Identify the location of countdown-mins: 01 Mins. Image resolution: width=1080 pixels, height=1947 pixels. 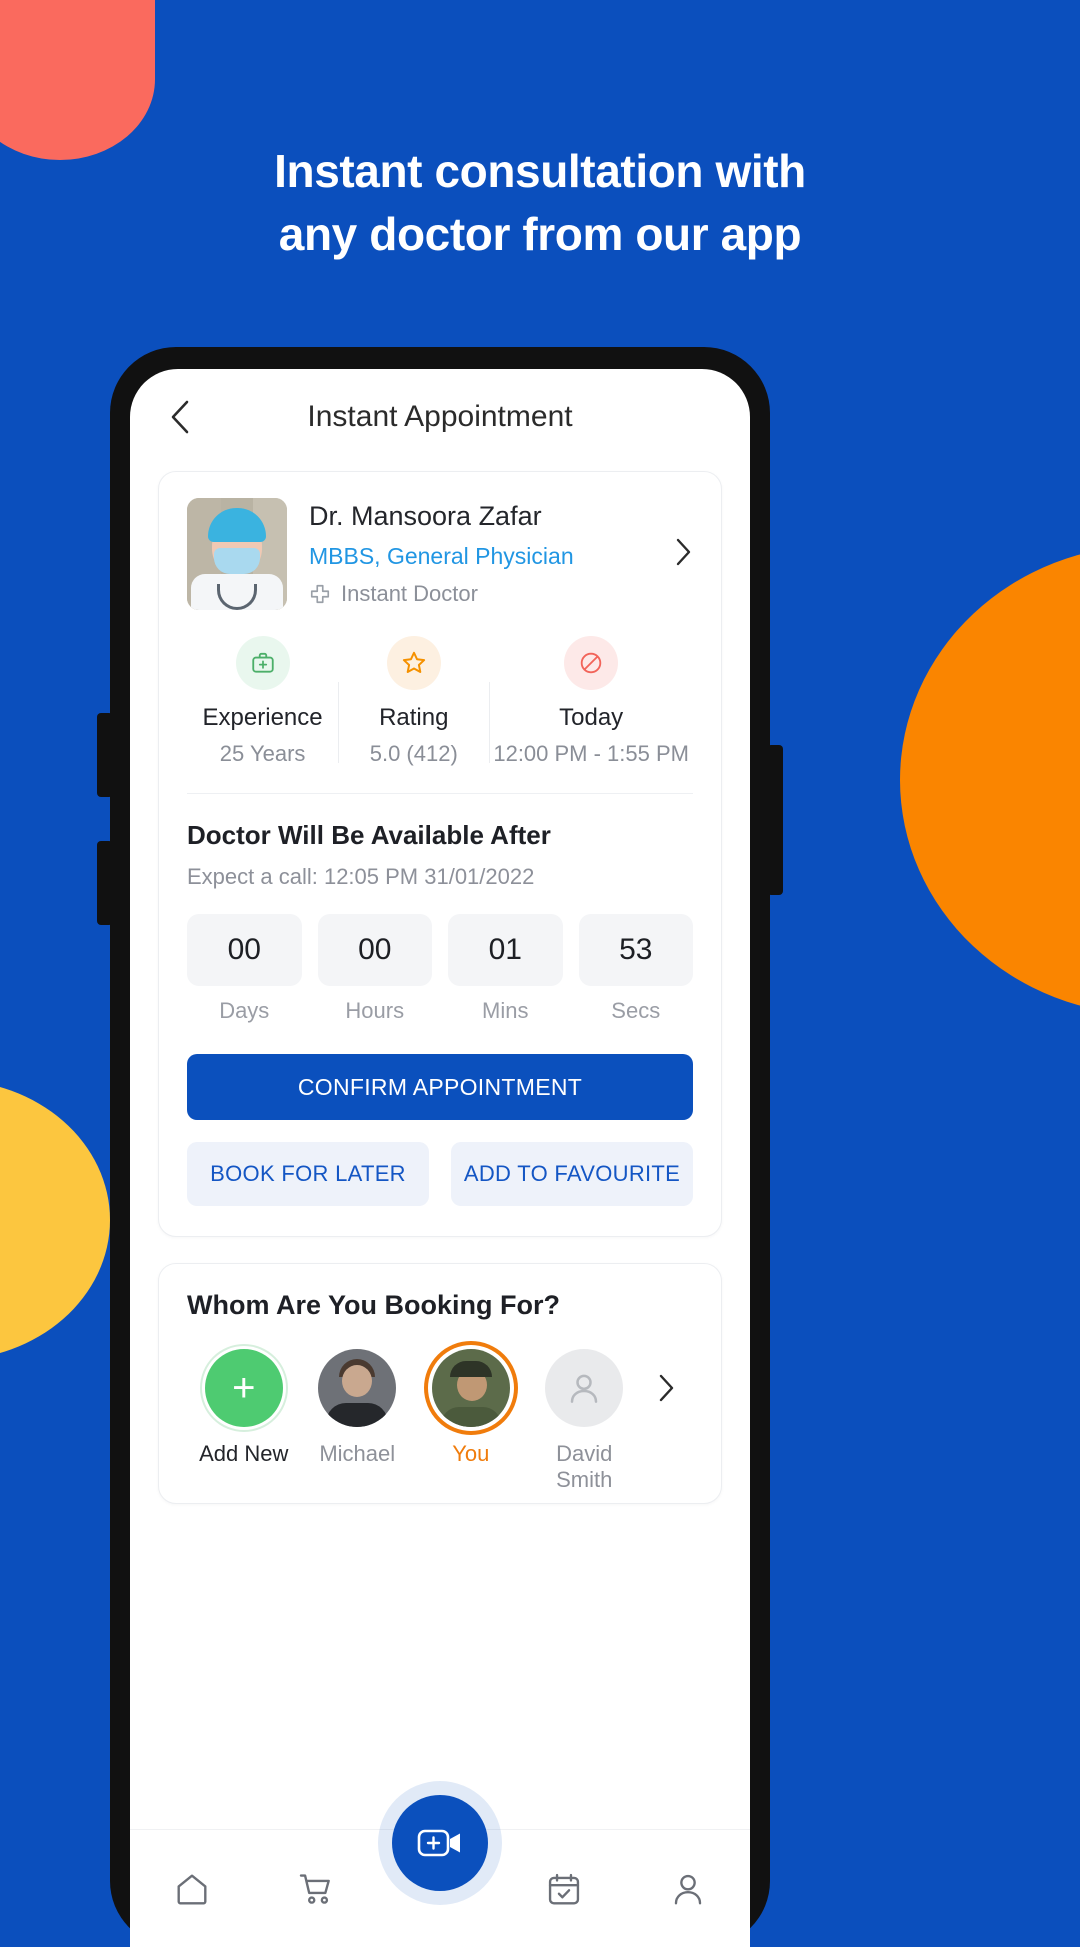
(505, 969).